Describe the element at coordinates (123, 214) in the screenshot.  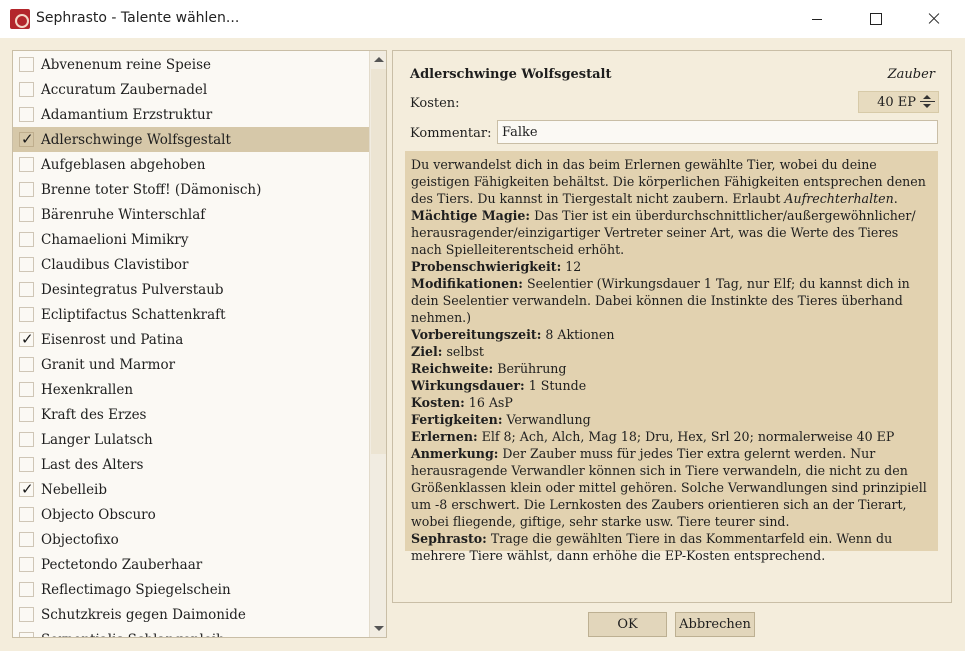
I see `talent-label: Bärenruhe Winterschlaf` at that location.